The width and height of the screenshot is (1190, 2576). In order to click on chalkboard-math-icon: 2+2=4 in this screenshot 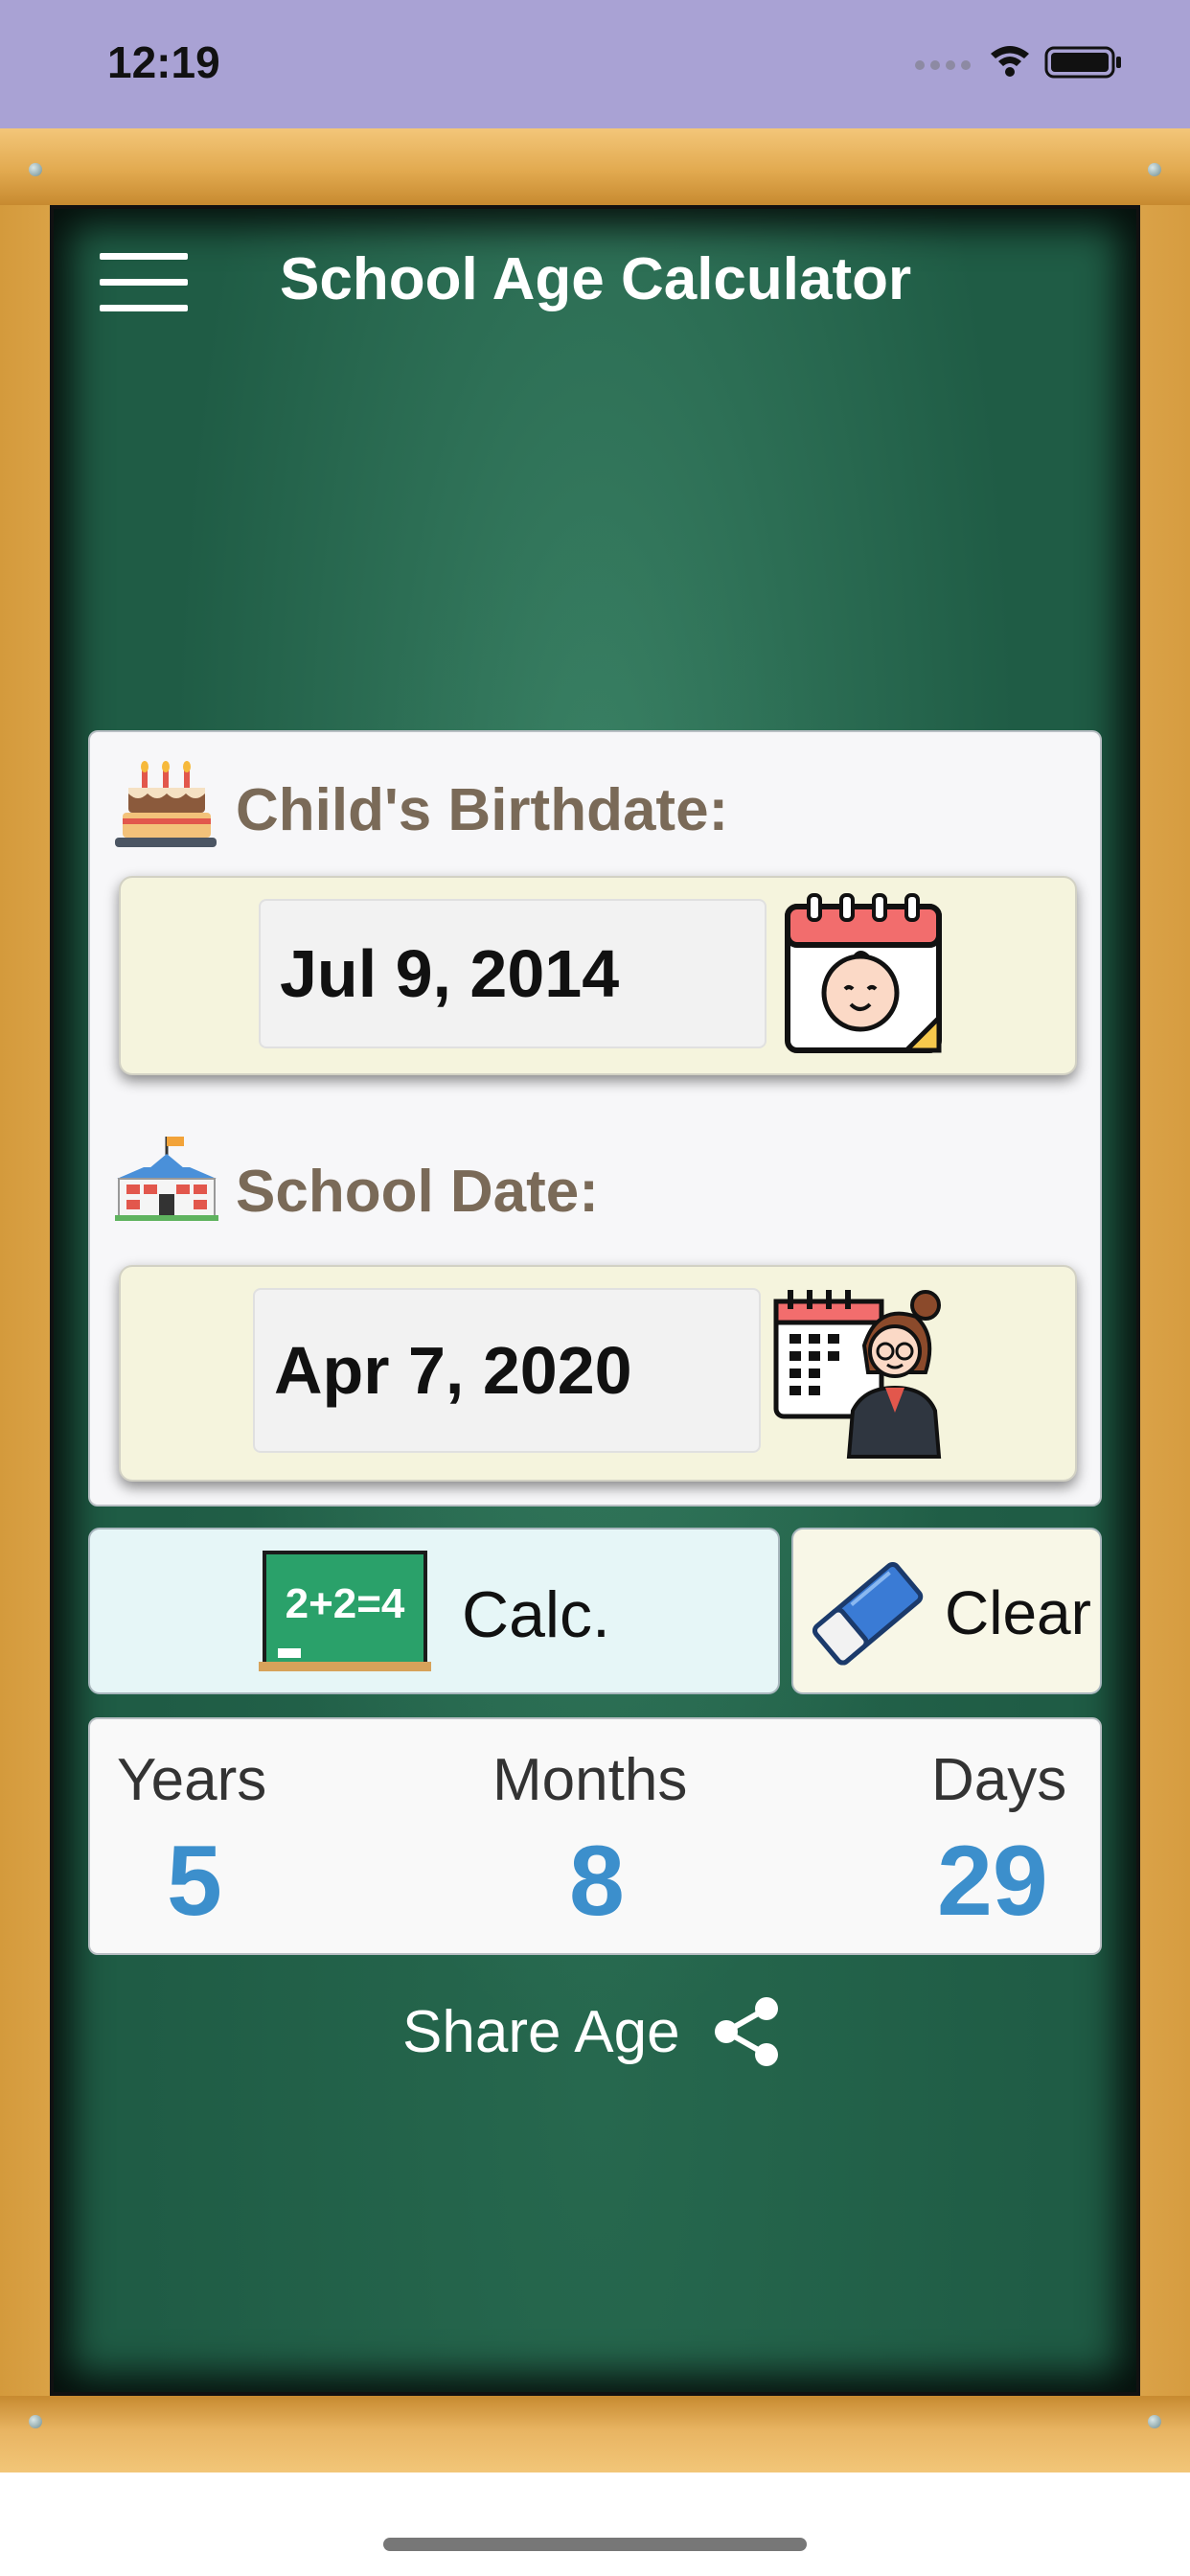, I will do `click(345, 1611)`.